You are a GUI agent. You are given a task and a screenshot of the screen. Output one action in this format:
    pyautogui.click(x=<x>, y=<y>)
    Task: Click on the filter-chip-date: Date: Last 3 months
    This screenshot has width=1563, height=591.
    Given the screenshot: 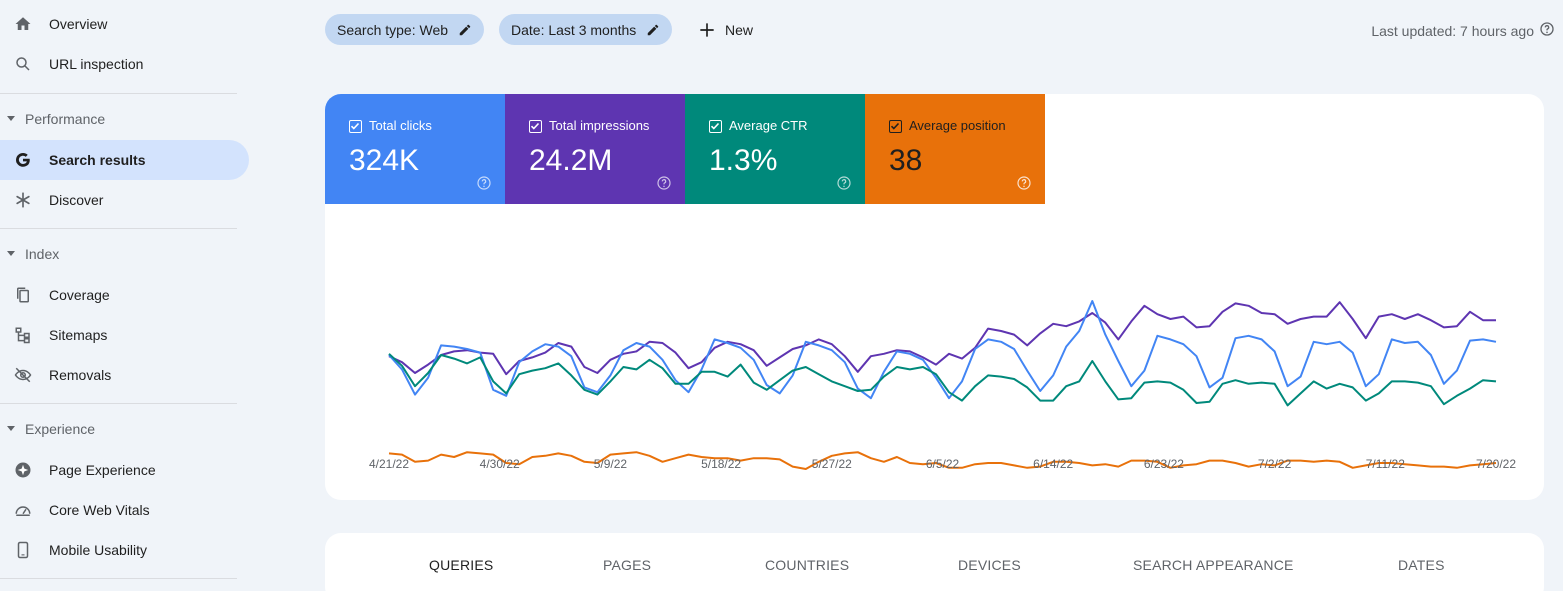 What is the action you would take?
    pyautogui.click(x=586, y=29)
    